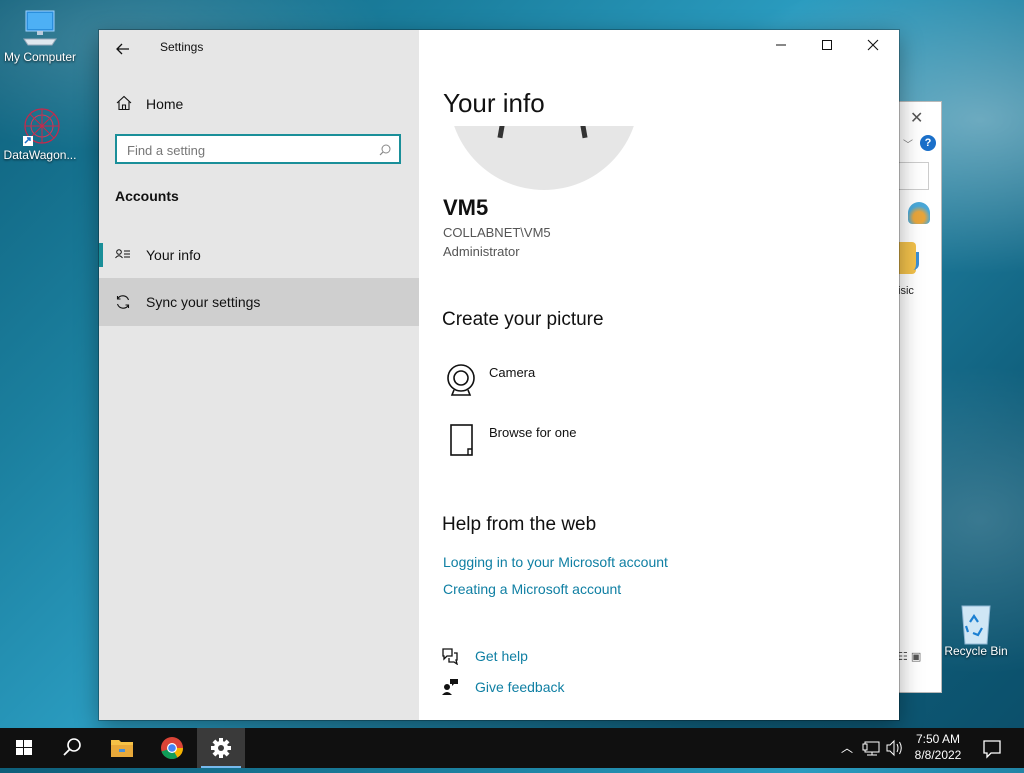  What do you see at coordinates (40, 126) in the screenshot?
I see `datawagon-icon` at bounding box center [40, 126].